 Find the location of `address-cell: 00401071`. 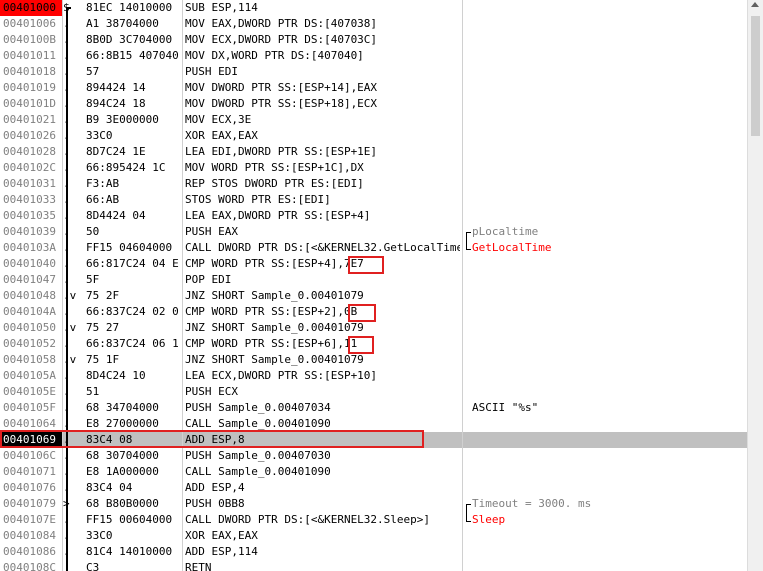

address-cell: 00401071 is located at coordinates (29, 471).